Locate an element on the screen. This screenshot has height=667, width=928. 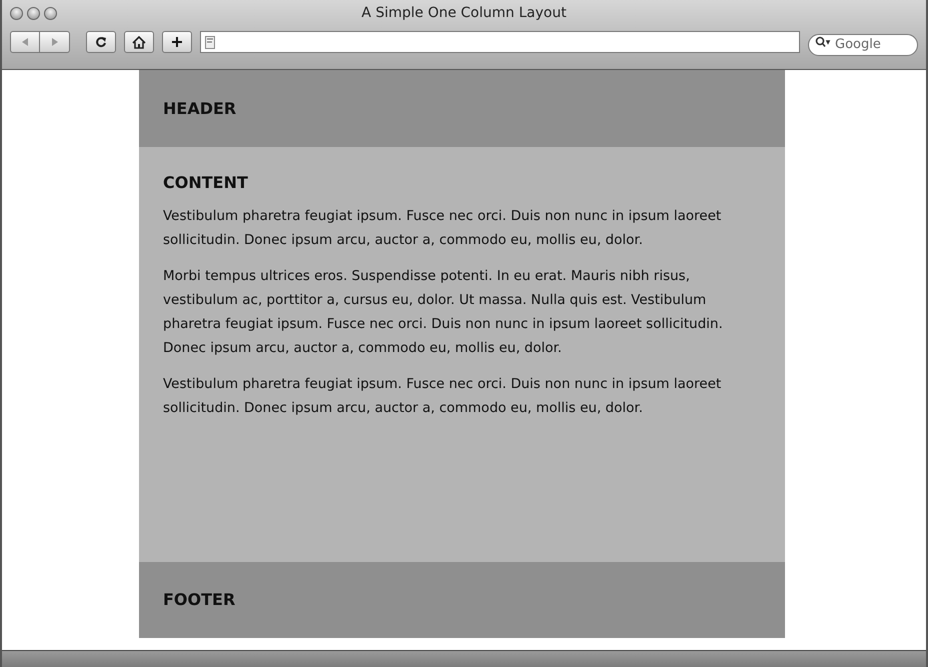
back-arrow-icon is located at coordinates (25, 42).